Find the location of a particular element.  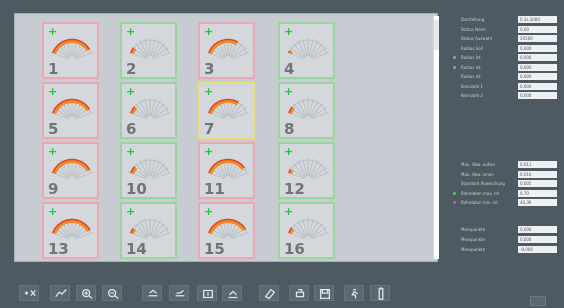

rotate-down-button is located at coordinates (232, 293).